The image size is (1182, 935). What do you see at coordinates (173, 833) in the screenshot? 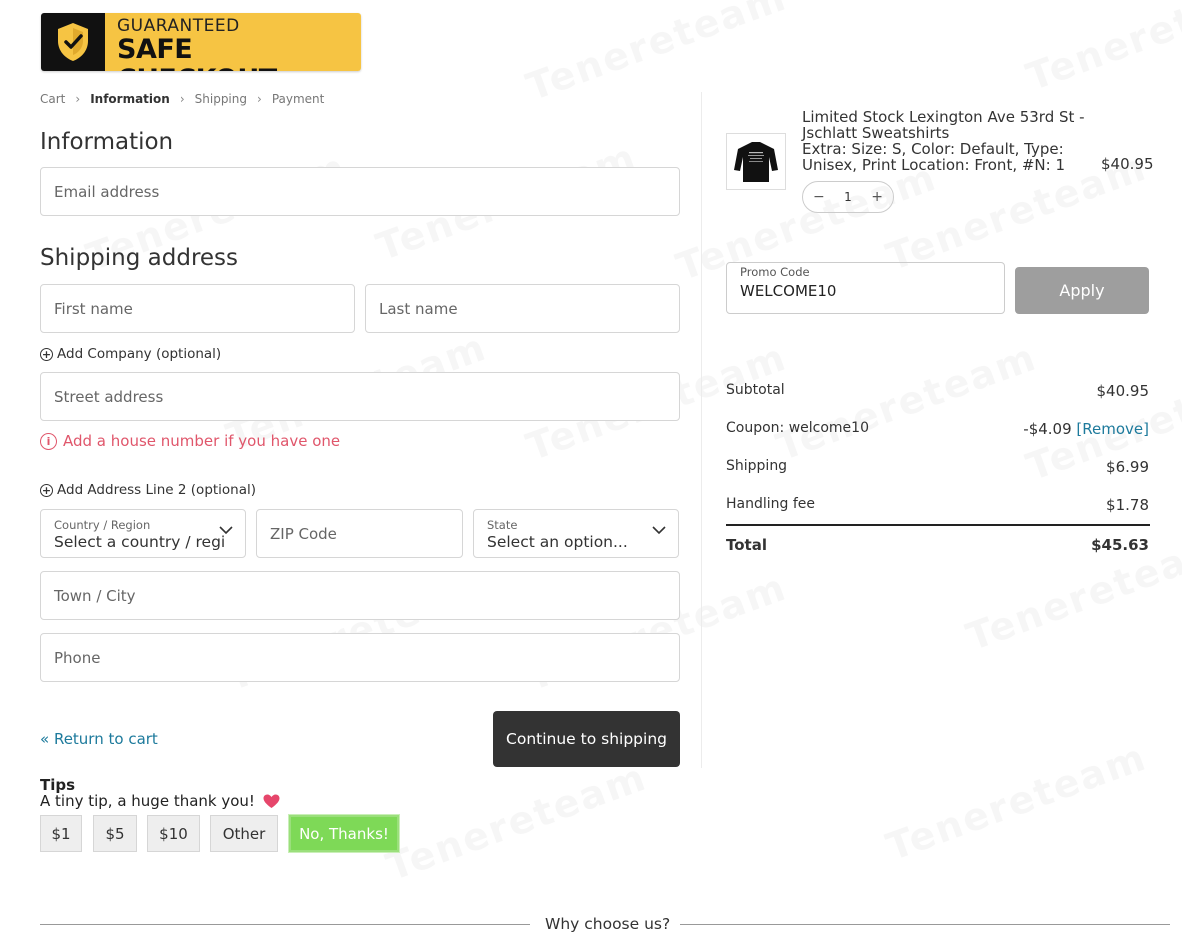
I see `tip-option-10: $10` at bounding box center [173, 833].